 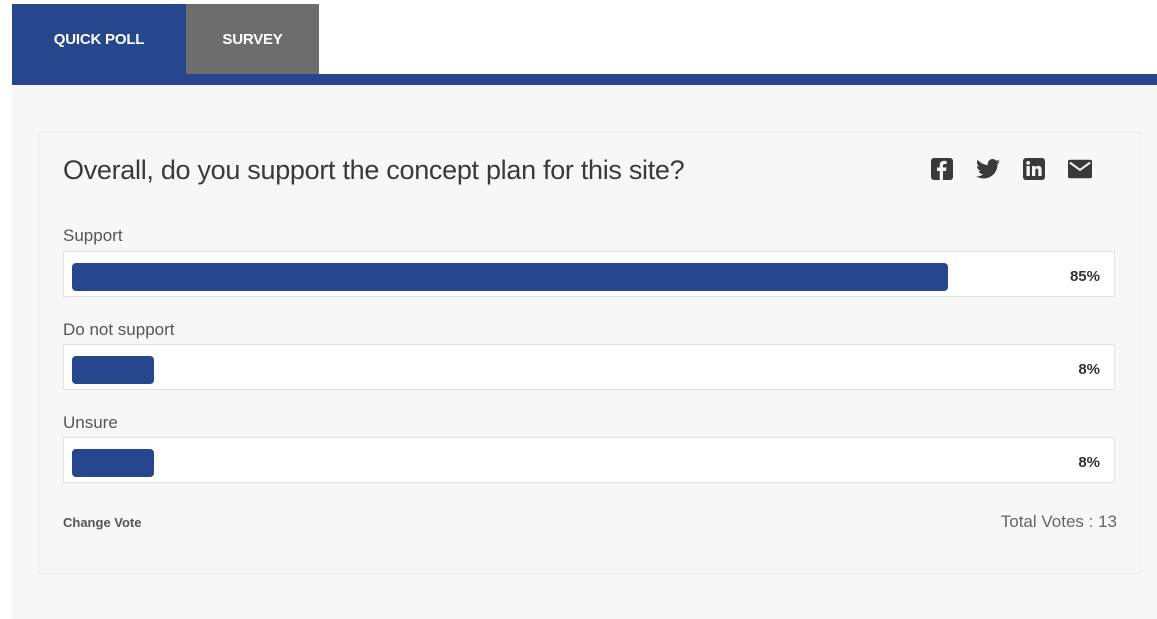 What do you see at coordinates (942, 169) in the screenshot?
I see `facebook-icon` at bounding box center [942, 169].